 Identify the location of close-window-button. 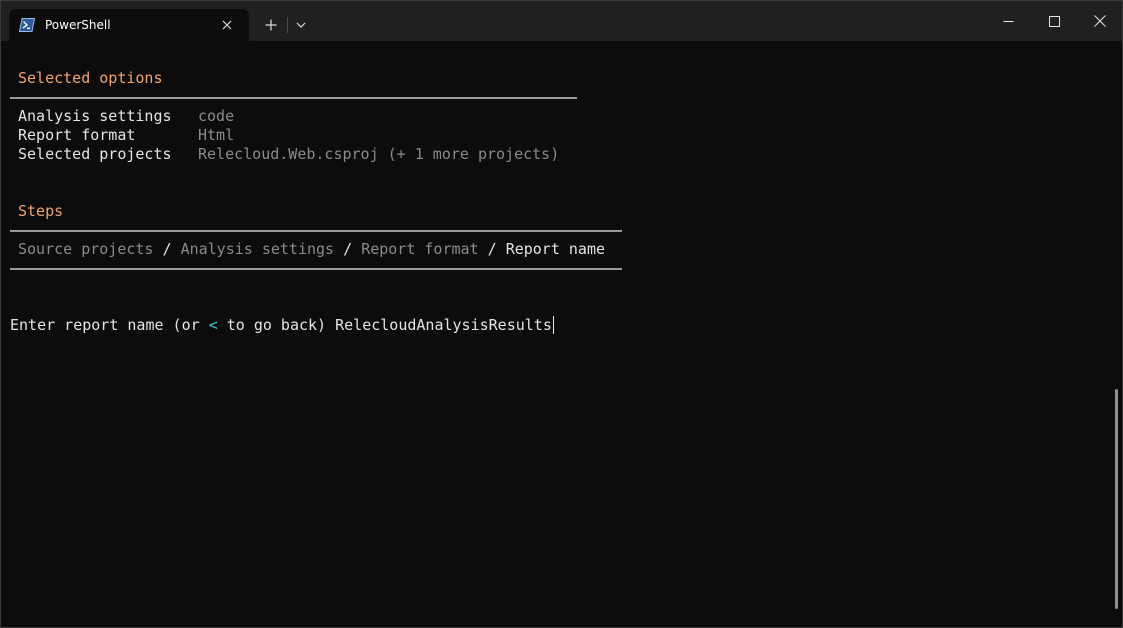
(1099, 21).